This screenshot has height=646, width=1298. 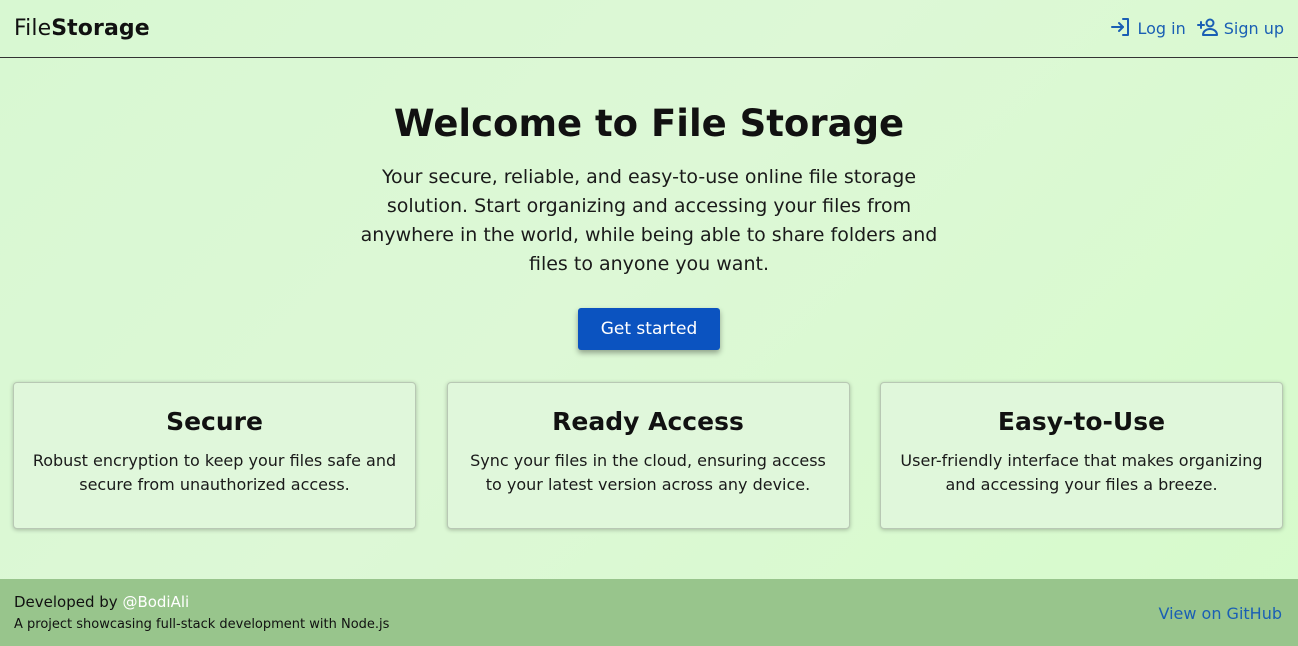 I want to click on header-nav: Log in Sign up, so click(x=1196, y=29).